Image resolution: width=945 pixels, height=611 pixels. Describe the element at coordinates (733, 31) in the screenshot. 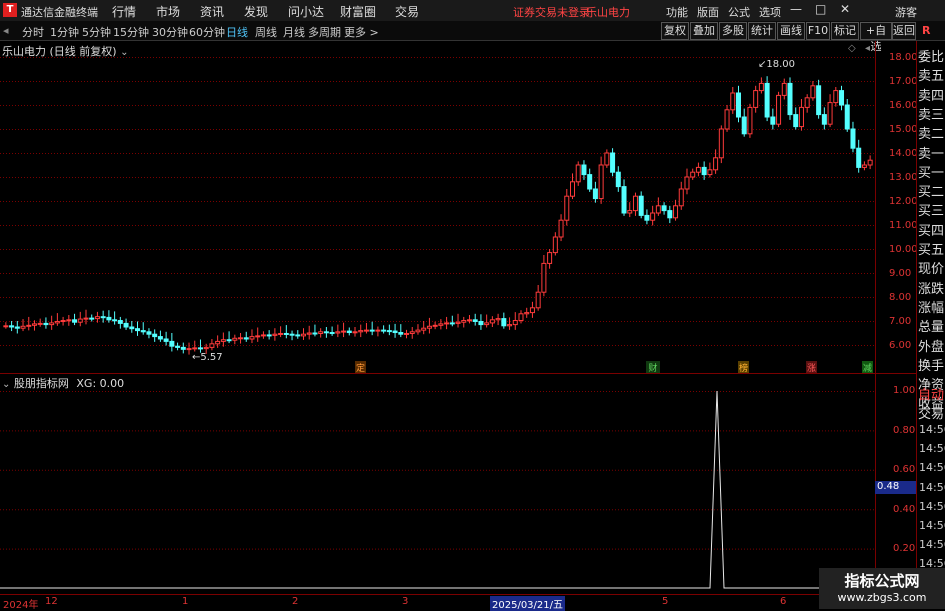

I see `multi-stock-button: 多股` at that location.